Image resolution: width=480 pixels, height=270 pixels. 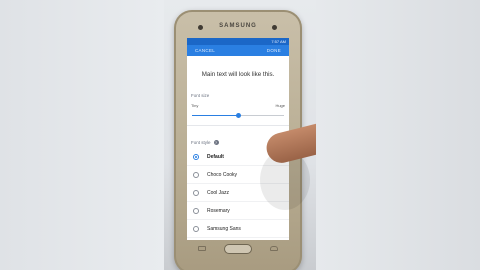 I want to click on front-camera-icon, so click(x=200, y=27).